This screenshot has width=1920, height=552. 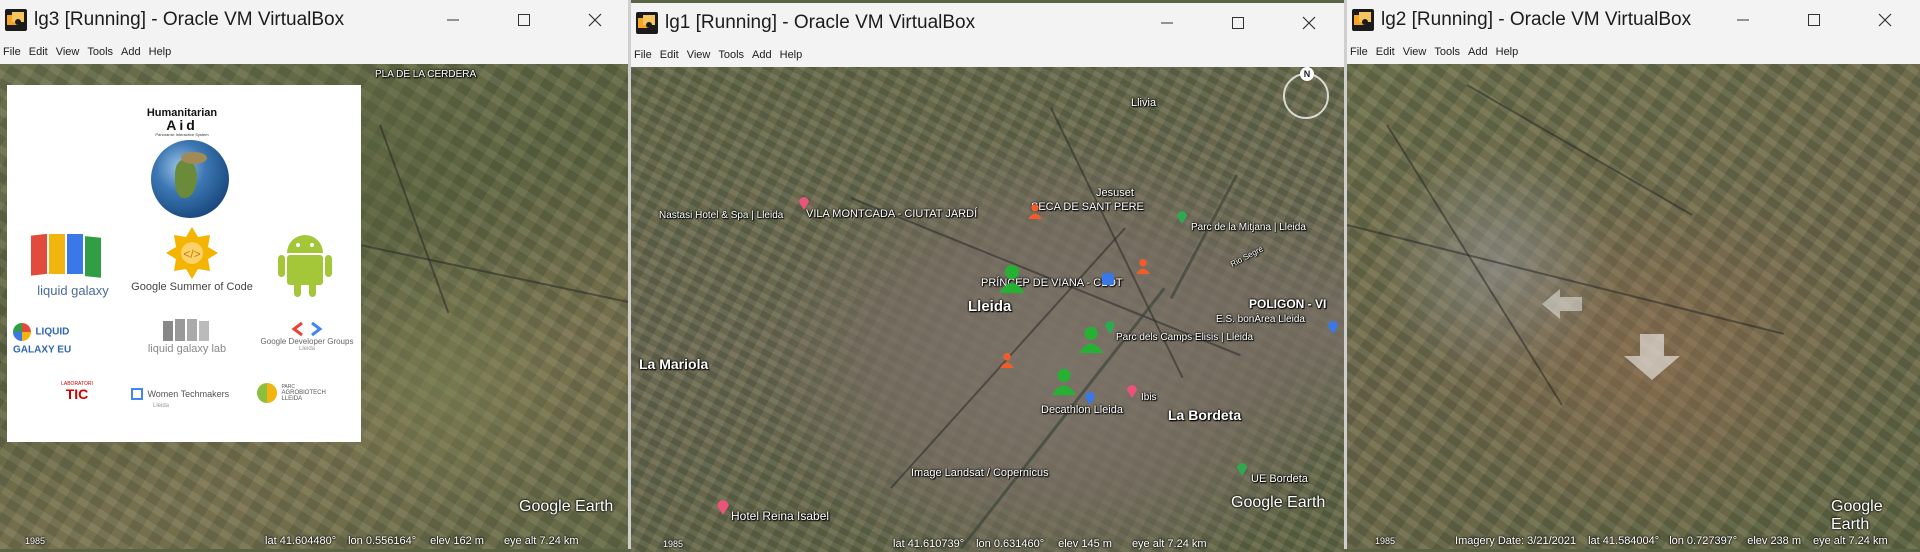 I want to click on window-title: lg2 [Running] - Oracle VM VirtualBox, so click(x=1536, y=19).